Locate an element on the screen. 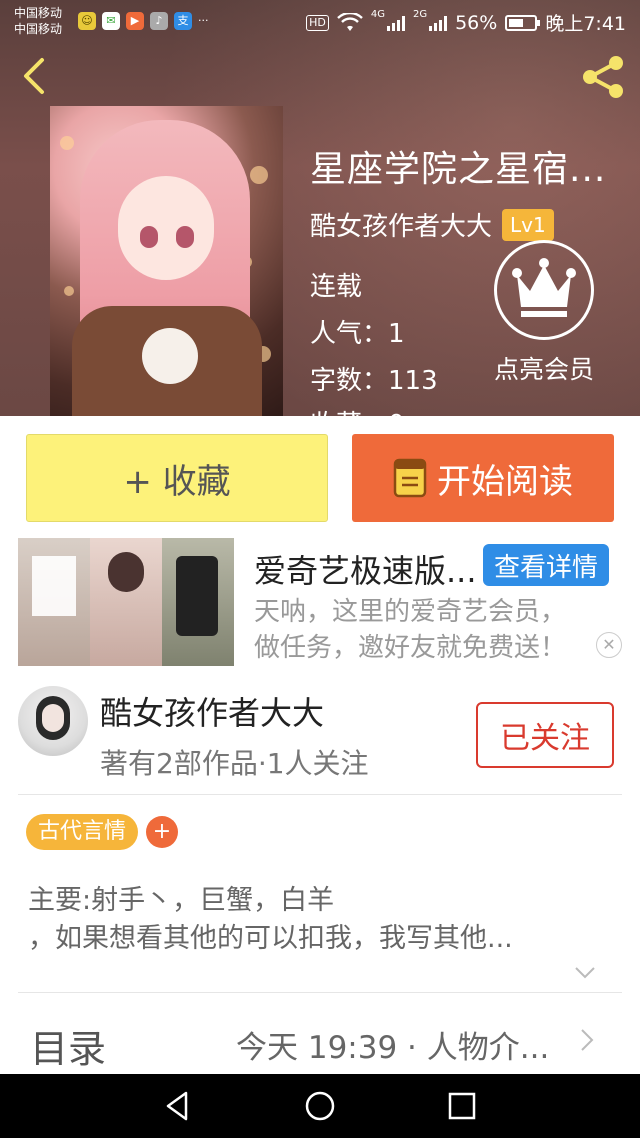 The image size is (640, 1138). tag-list: 古代言情 + is located at coordinates (102, 832).